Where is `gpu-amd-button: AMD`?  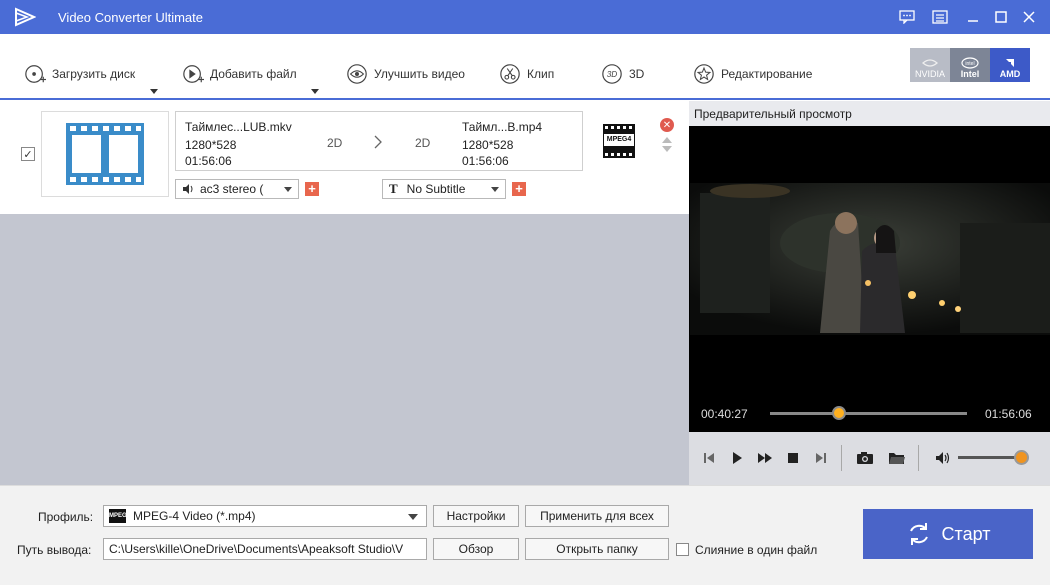 gpu-amd-button: AMD is located at coordinates (1010, 65).